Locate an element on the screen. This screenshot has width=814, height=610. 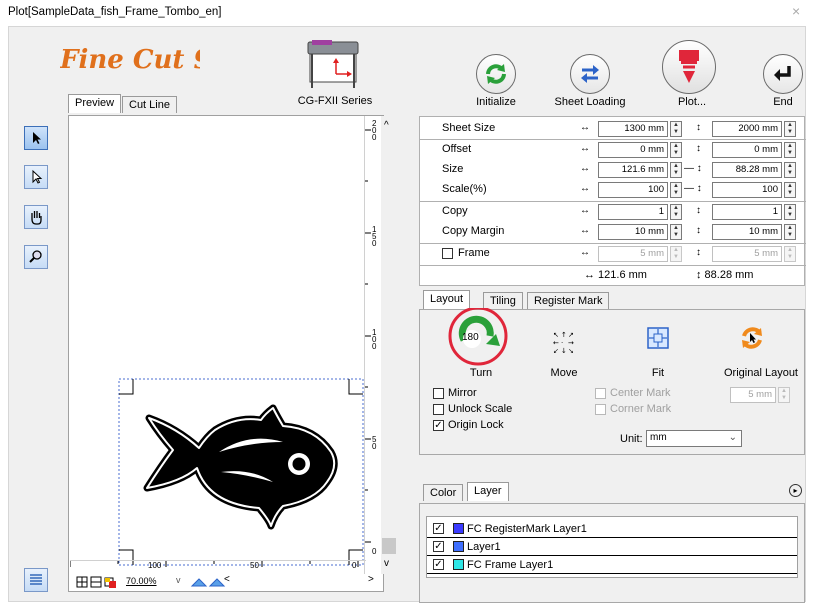
node-tool-button is located at coordinates (36, 177).